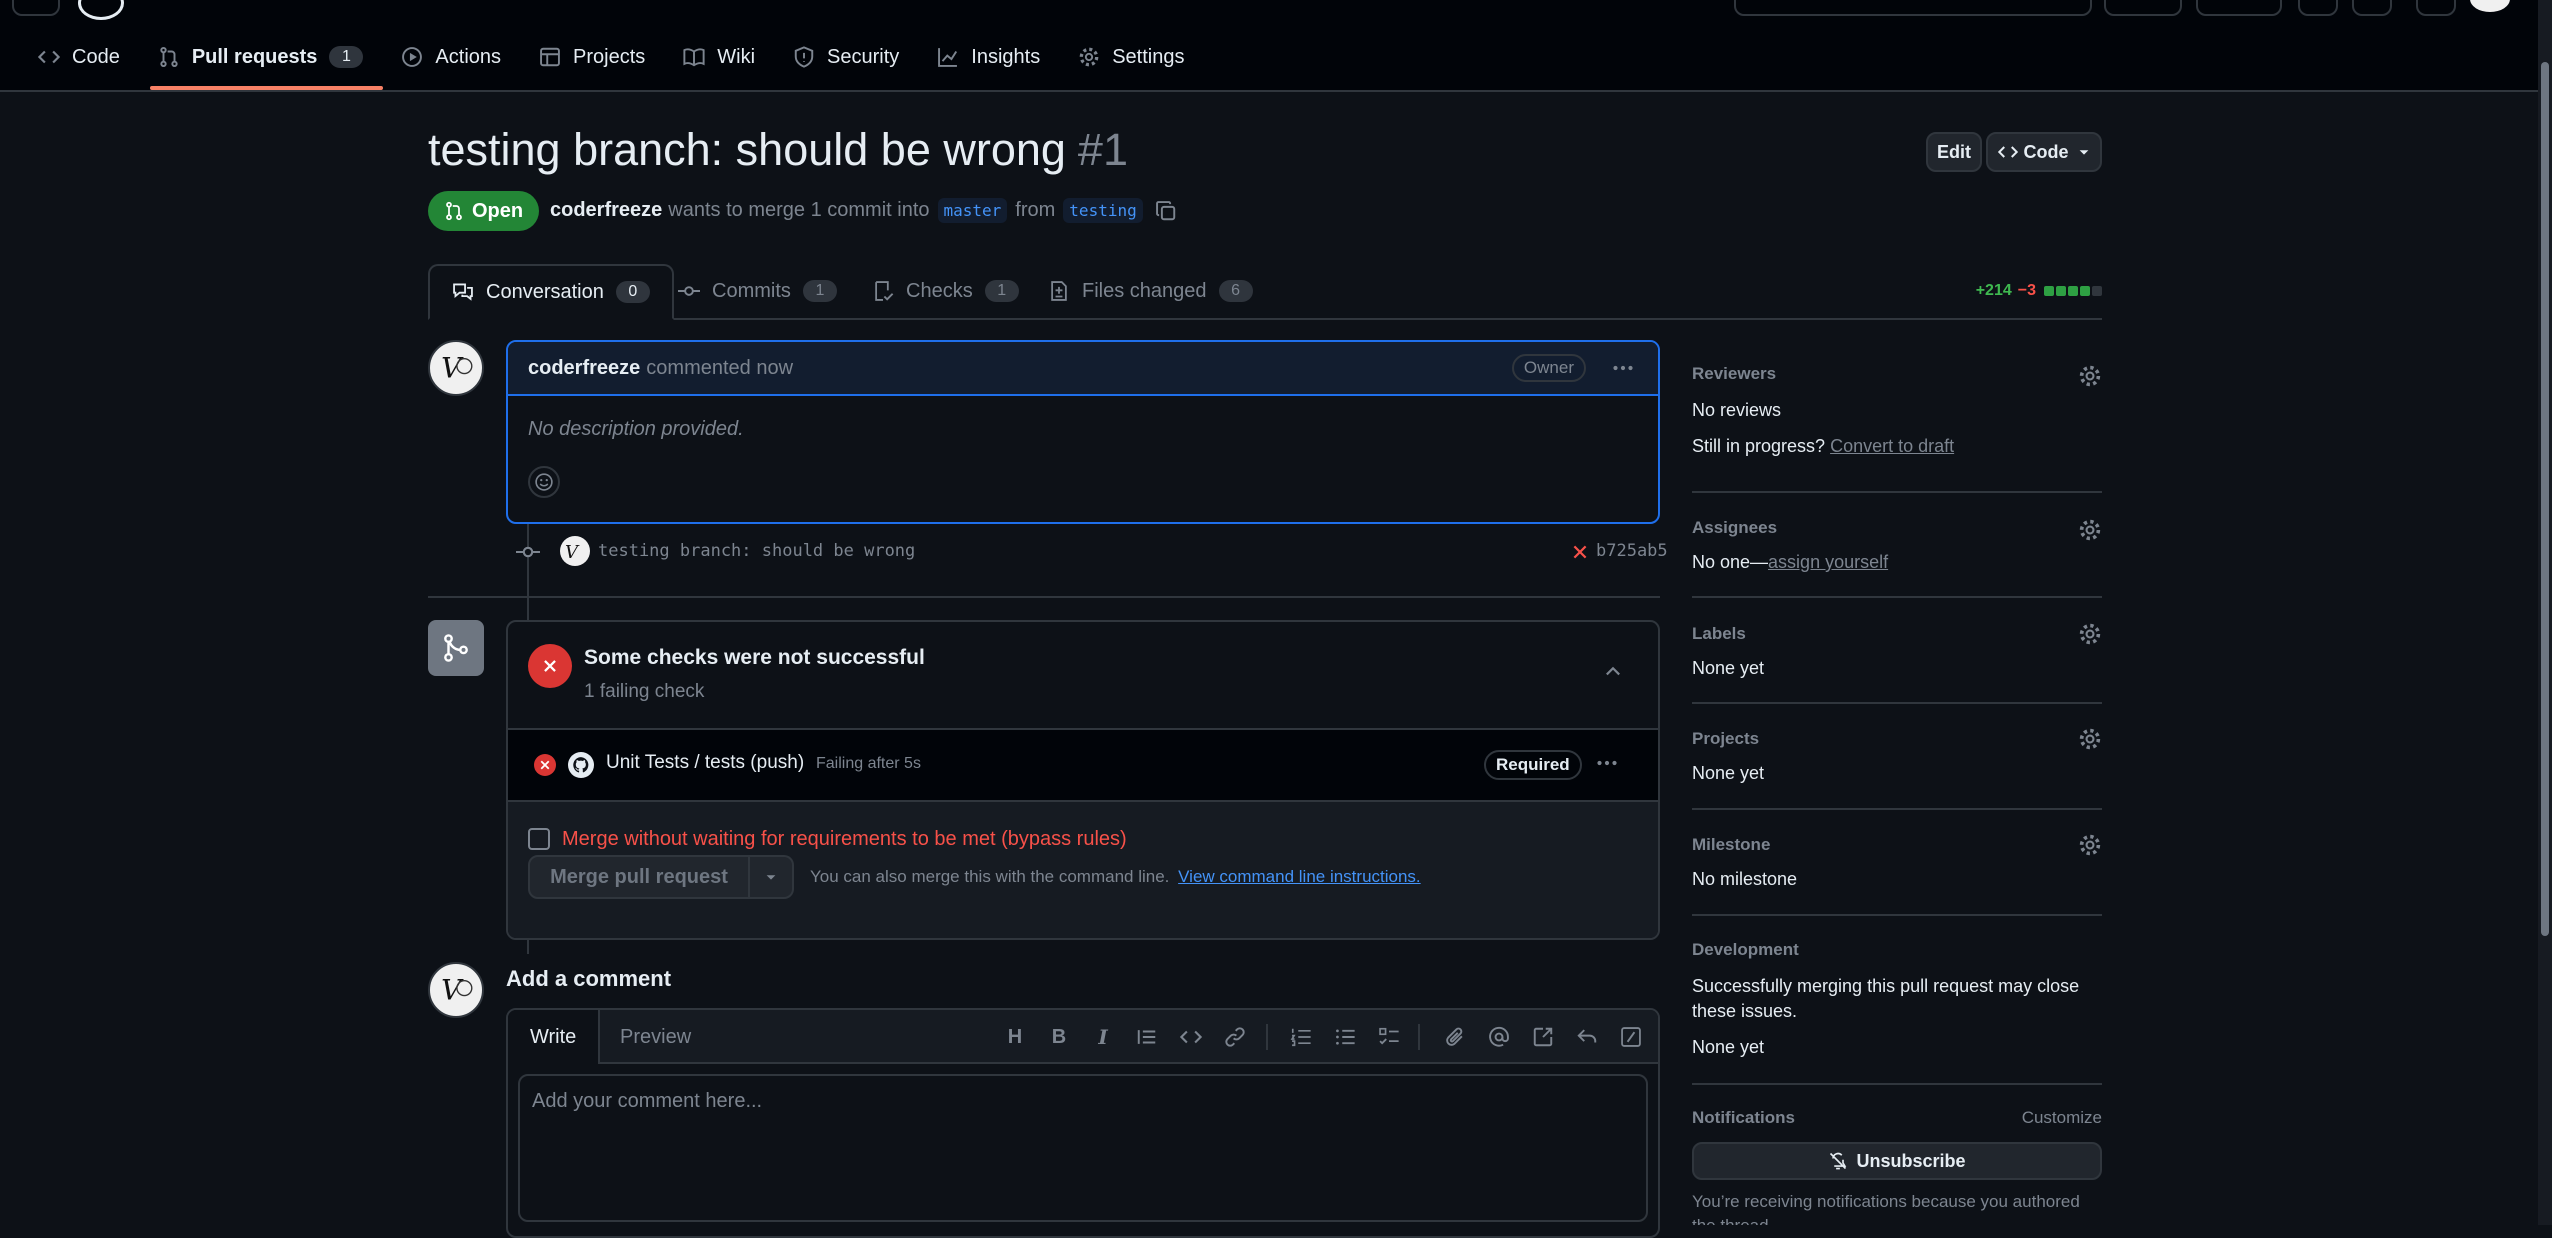 The width and height of the screenshot is (2552, 1238). I want to click on scrollbar-thumb, so click(2545, 499).